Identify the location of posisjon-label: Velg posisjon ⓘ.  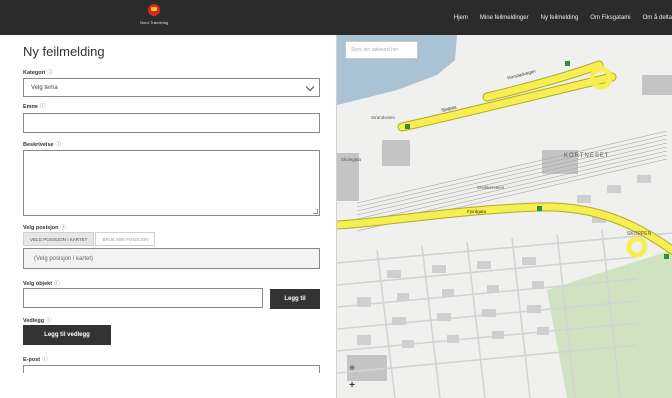
(44, 227).